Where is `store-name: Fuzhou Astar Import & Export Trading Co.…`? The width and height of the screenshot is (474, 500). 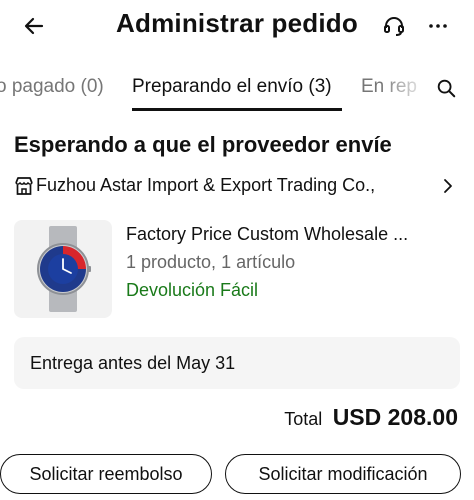
store-name: Fuzhou Astar Import & Export Trading Co.… is located at coordinates (206, 185).